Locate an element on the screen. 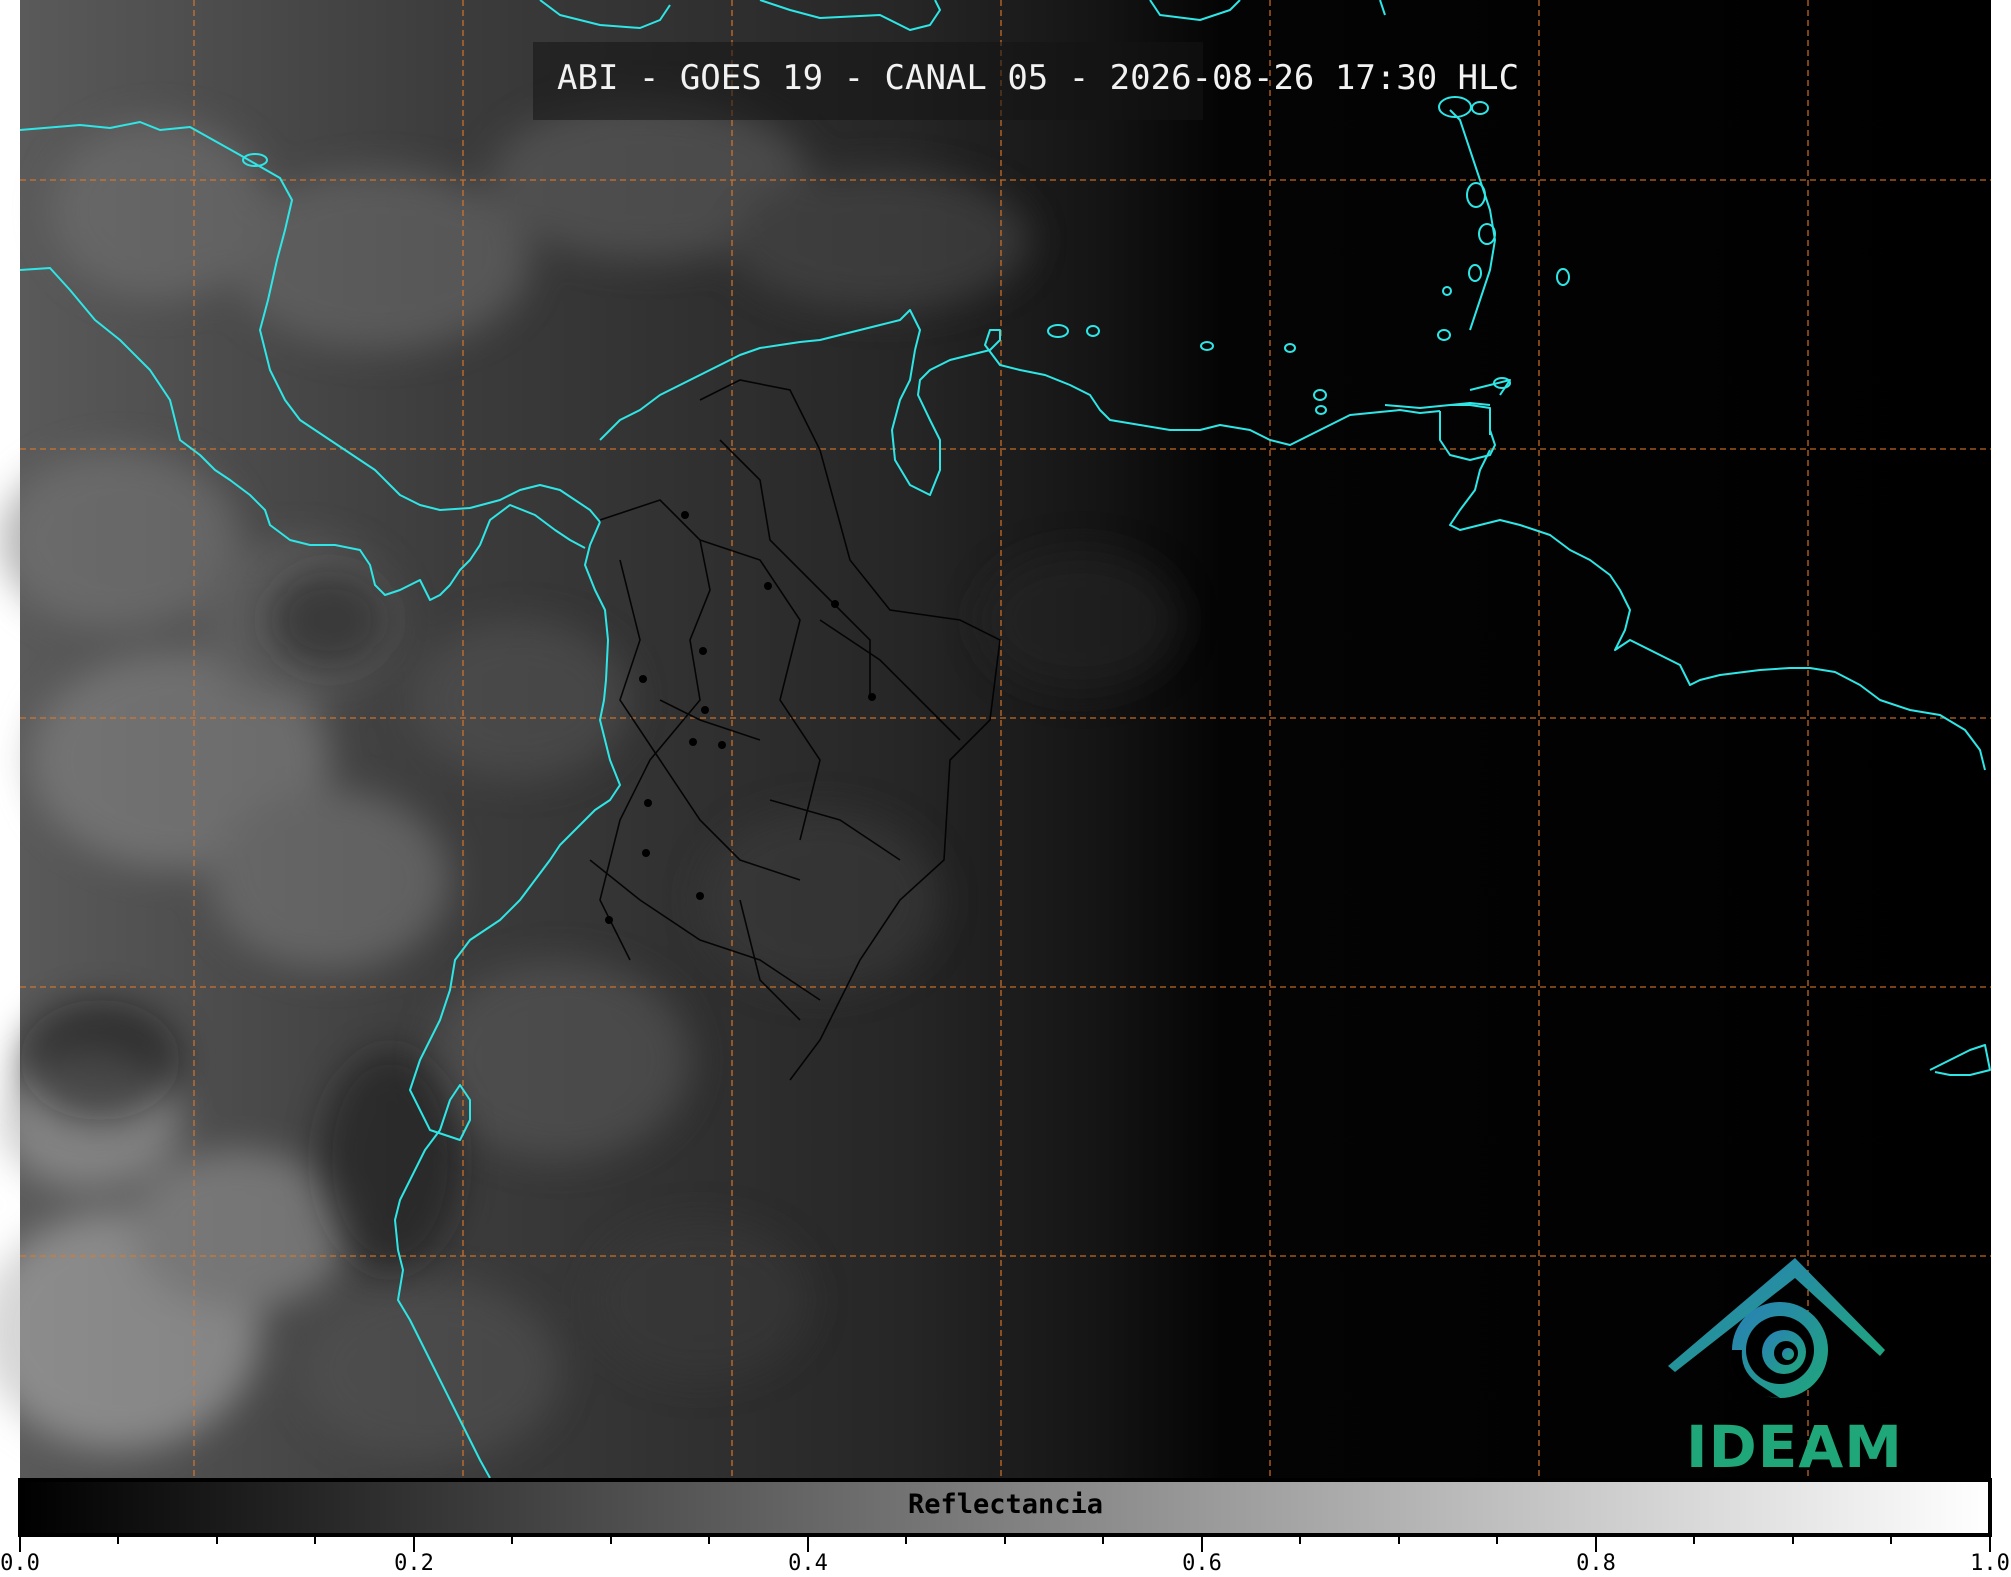 This screenshot has height=1577, width=2011. colorbar-label: Reflectancia is located at coordinates (1005, 1504).